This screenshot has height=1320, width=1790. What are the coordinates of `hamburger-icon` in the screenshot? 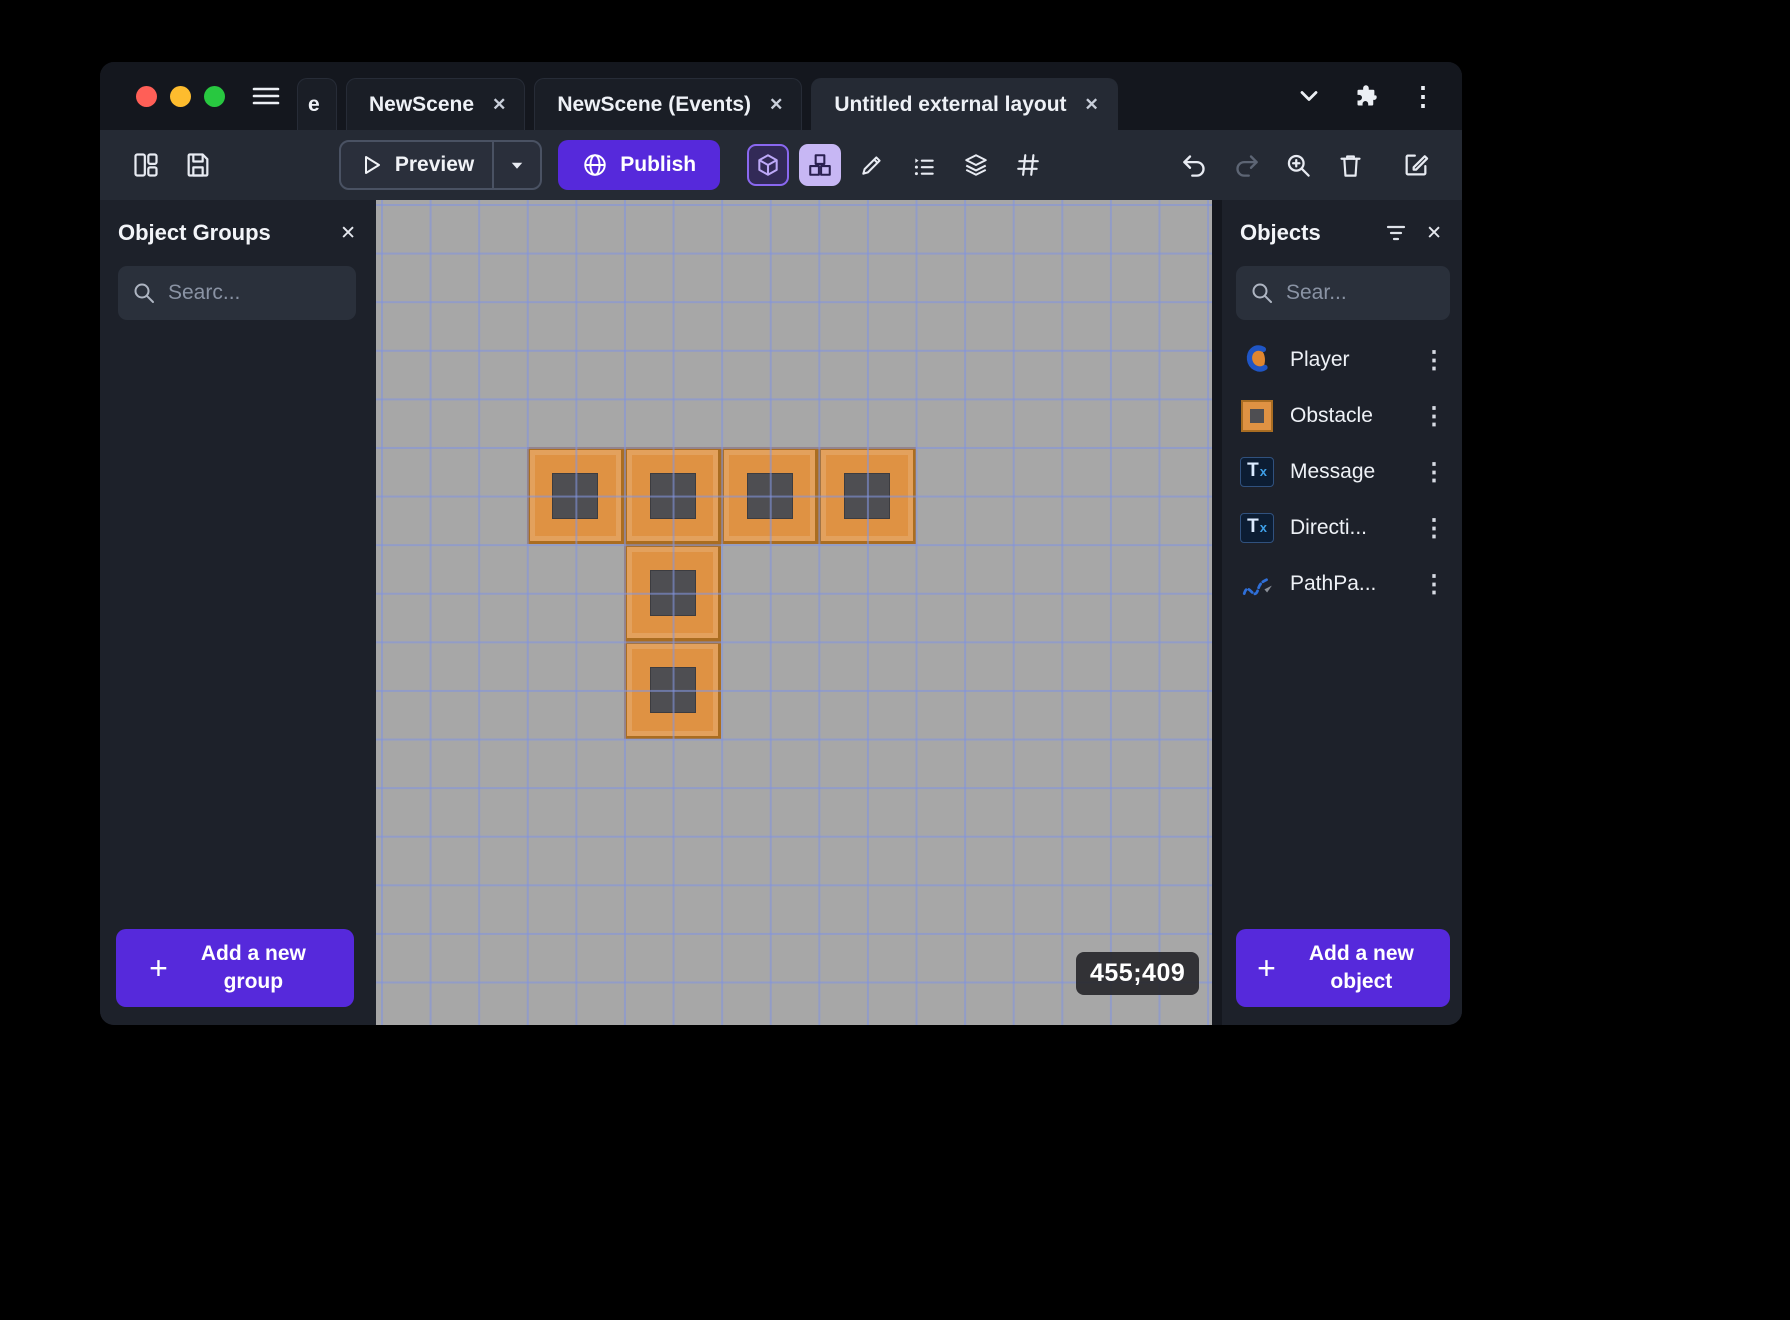 It's located at (266, 96).